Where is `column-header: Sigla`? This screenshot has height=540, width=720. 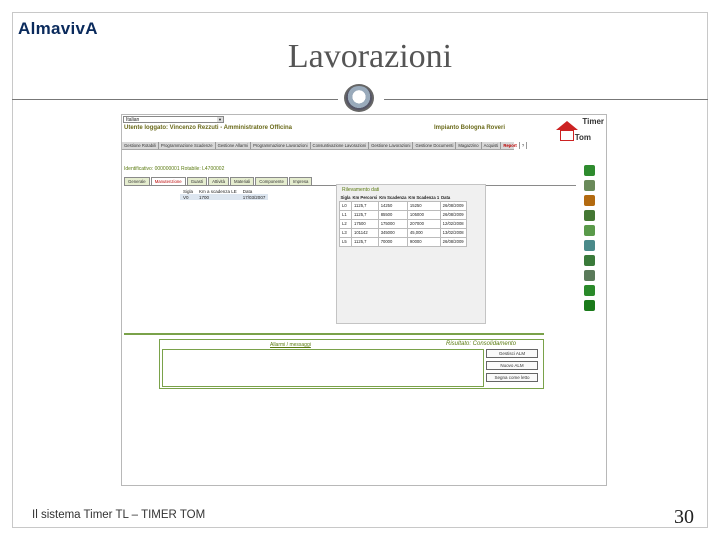
column-header: Sigla is located at coordinates (345, 198).